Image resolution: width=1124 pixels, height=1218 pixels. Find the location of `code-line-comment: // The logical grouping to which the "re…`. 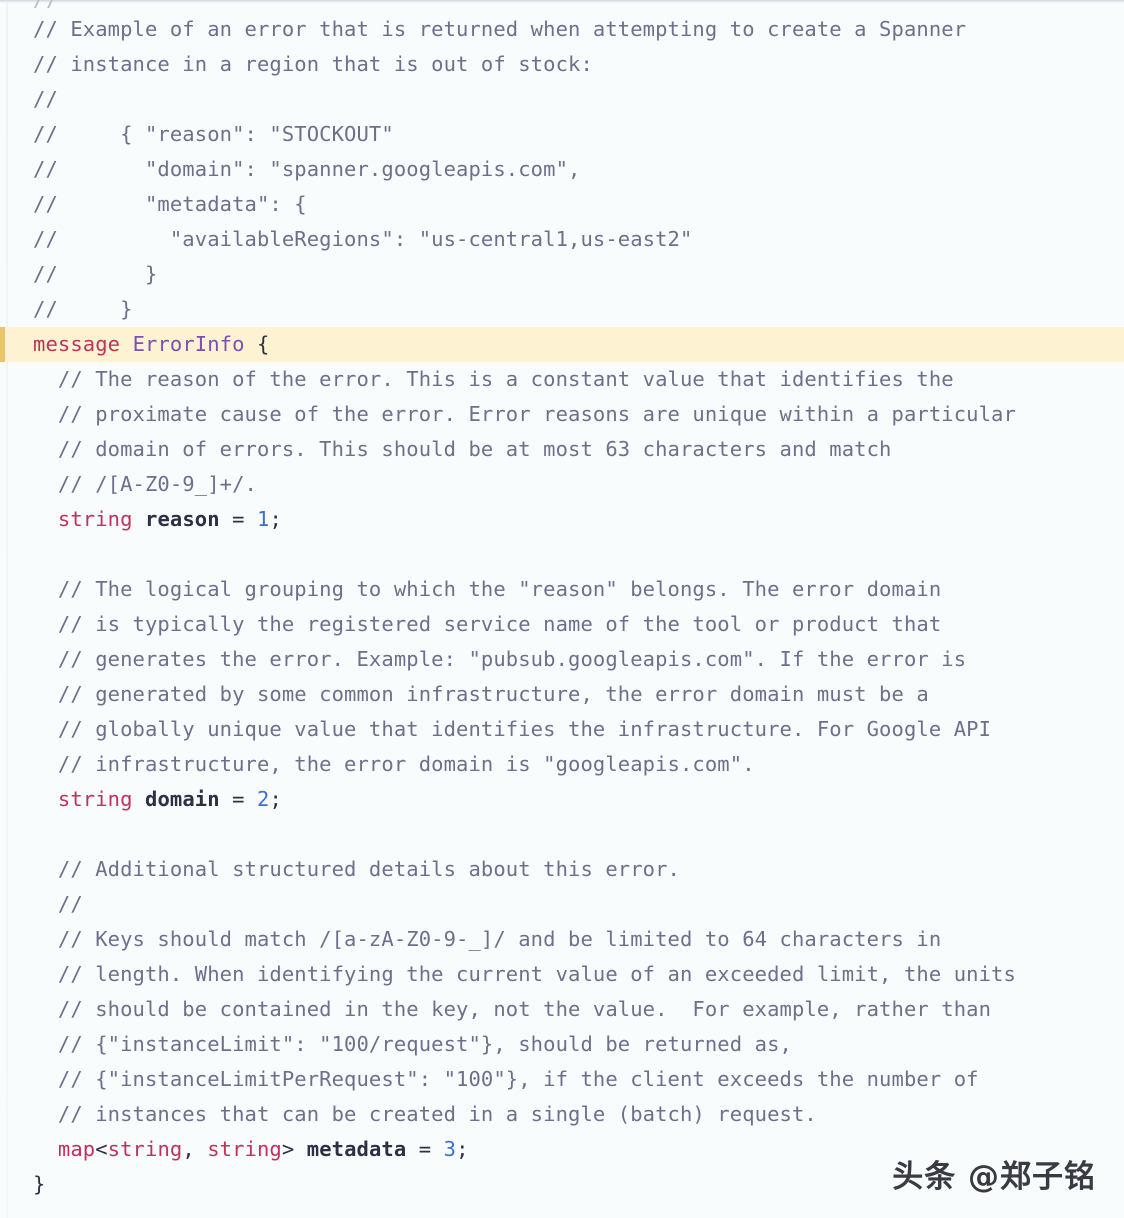

code-line-comment: // The logical grouping to which the "re… is located at coordinates (562, 589).